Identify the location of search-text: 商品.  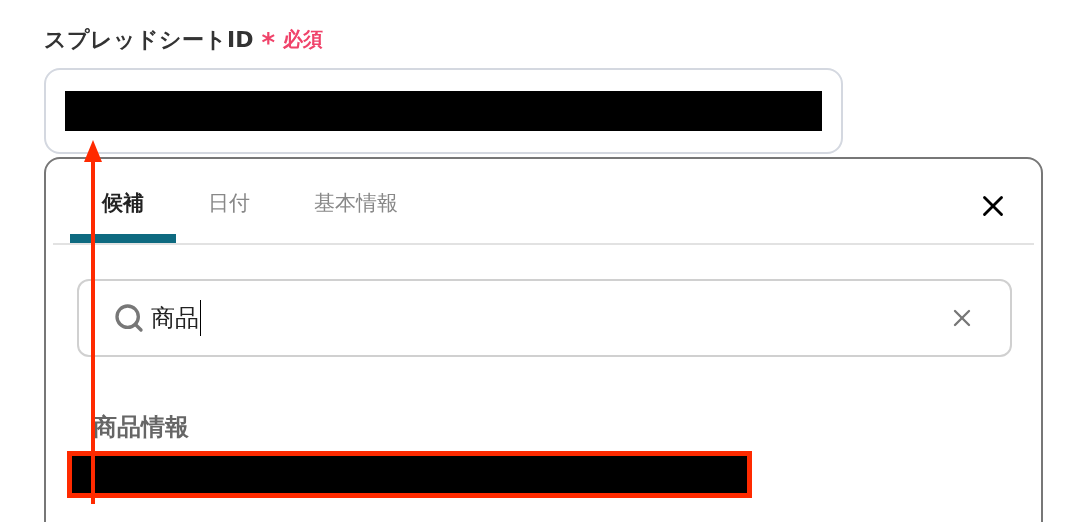
(176, 318).